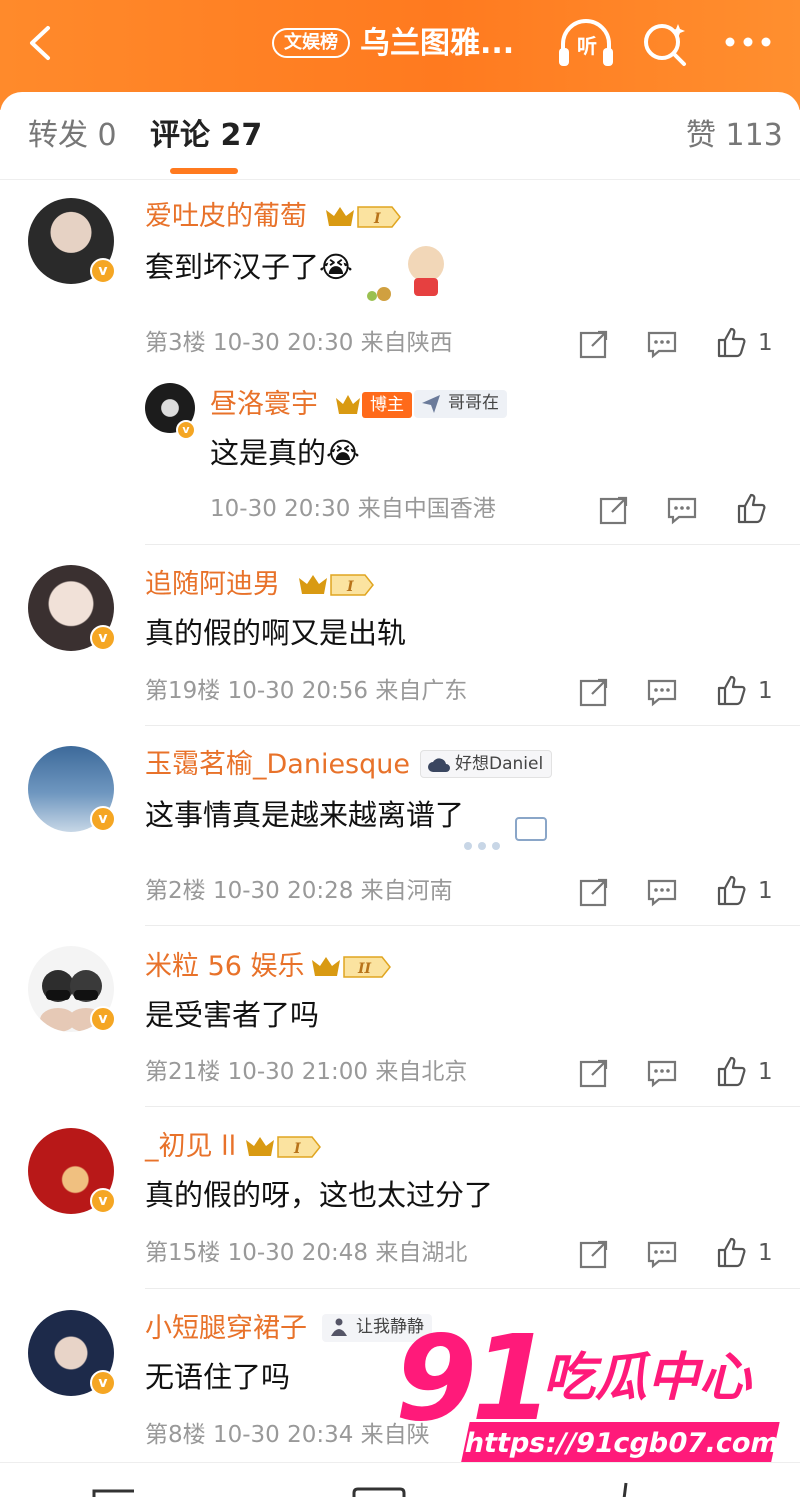  Describe the element at coordinates (226, 217) in the screenshot. I see `username: 爱吐皮的葡萄` at that location.